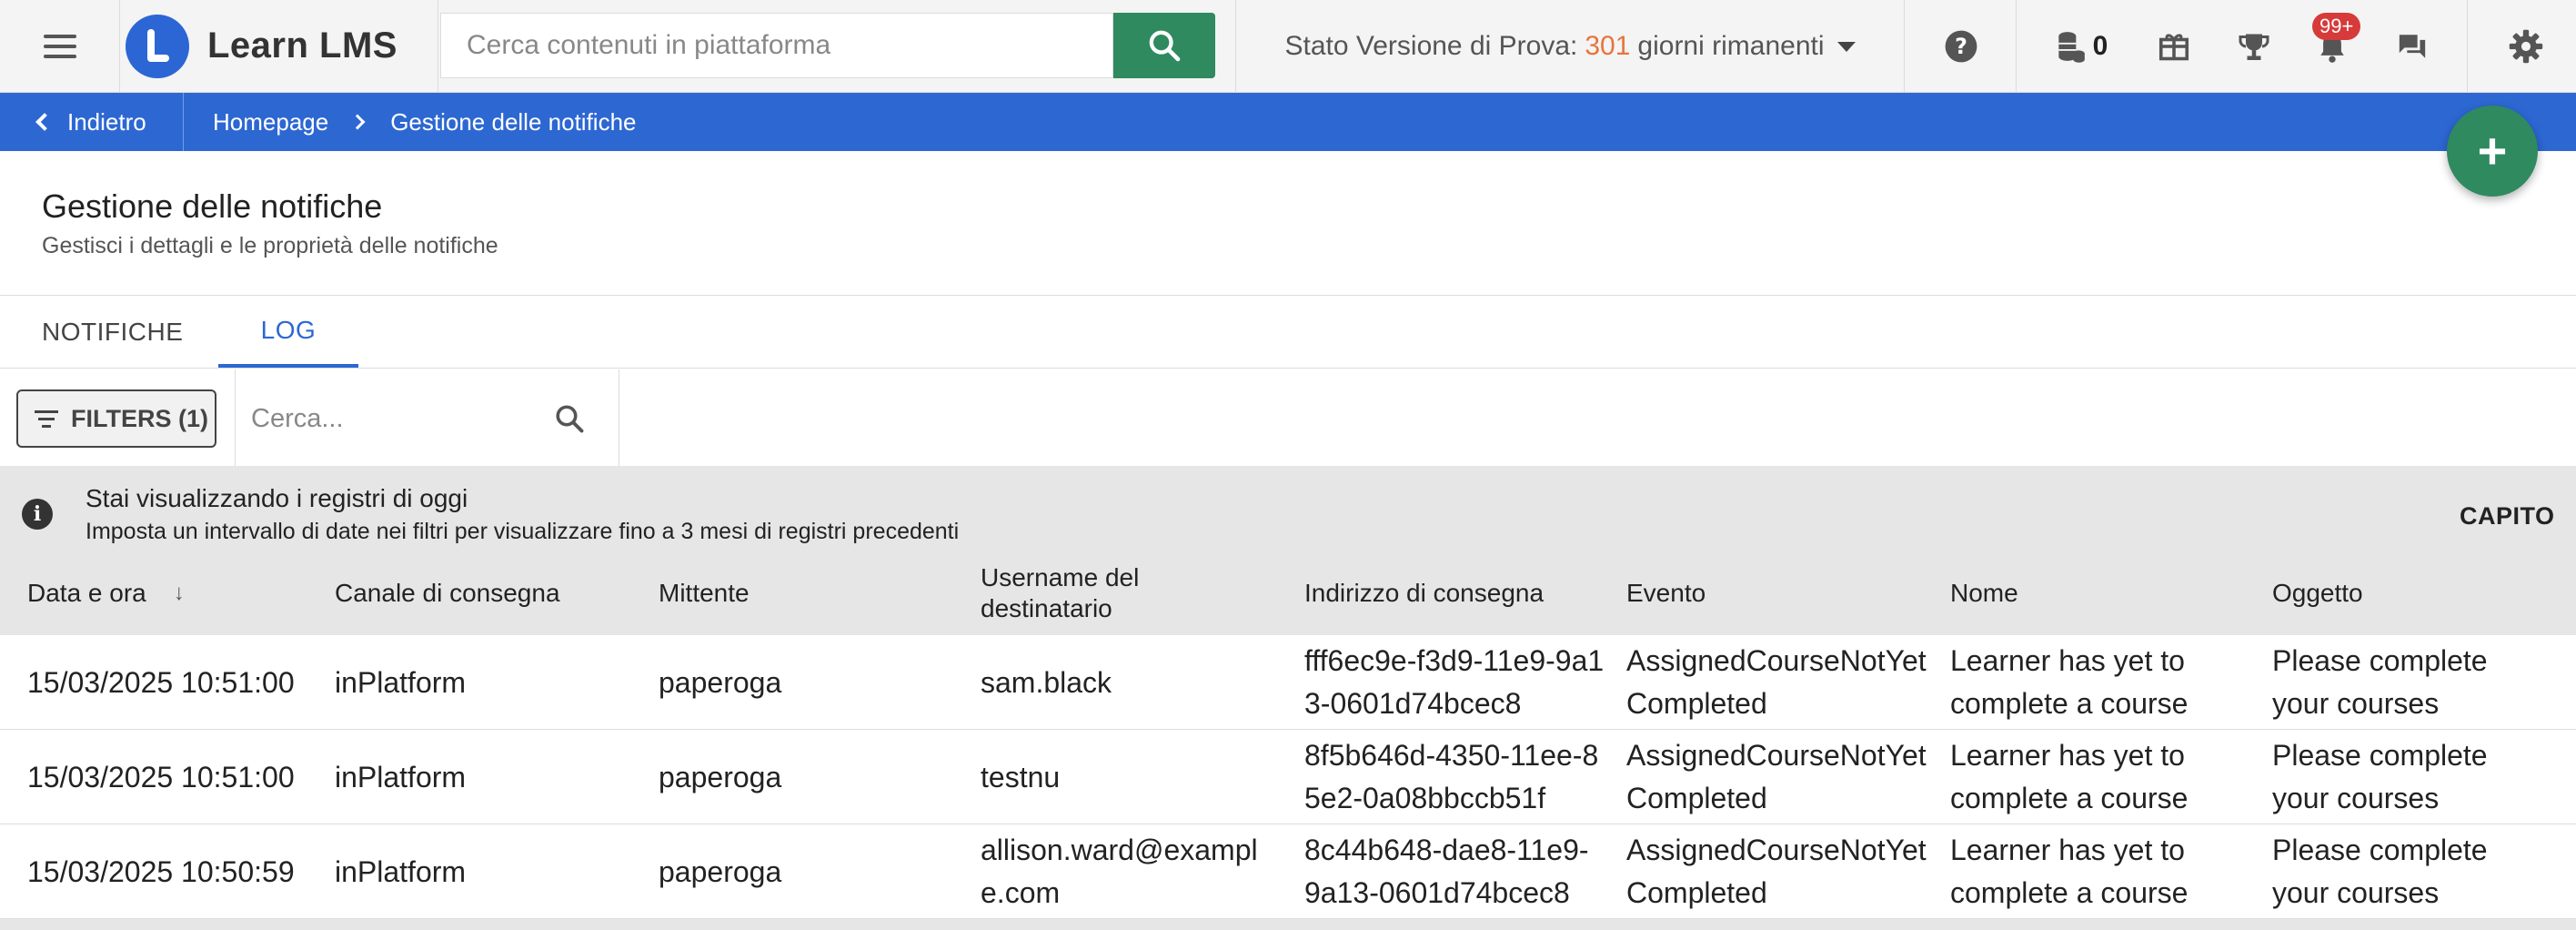 This screenshot has height=930, width=2576. Describe the element at coordinates (1424, 593) in the screenshot. I see `column-header-address: Indirizzo di consegna` at that location.